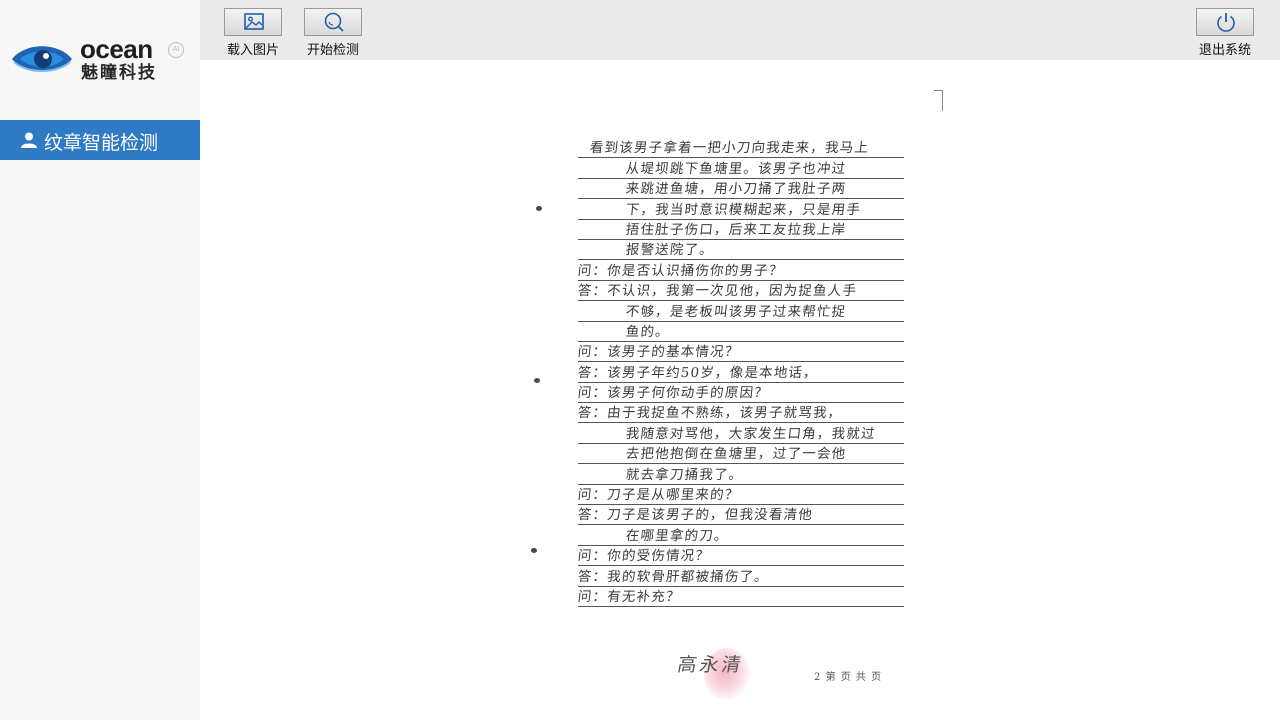  What do you see at coordinates (741, 332) in the screenshot?
I see `ruled-line: 鱼的。` at bounding box center [741, 332].